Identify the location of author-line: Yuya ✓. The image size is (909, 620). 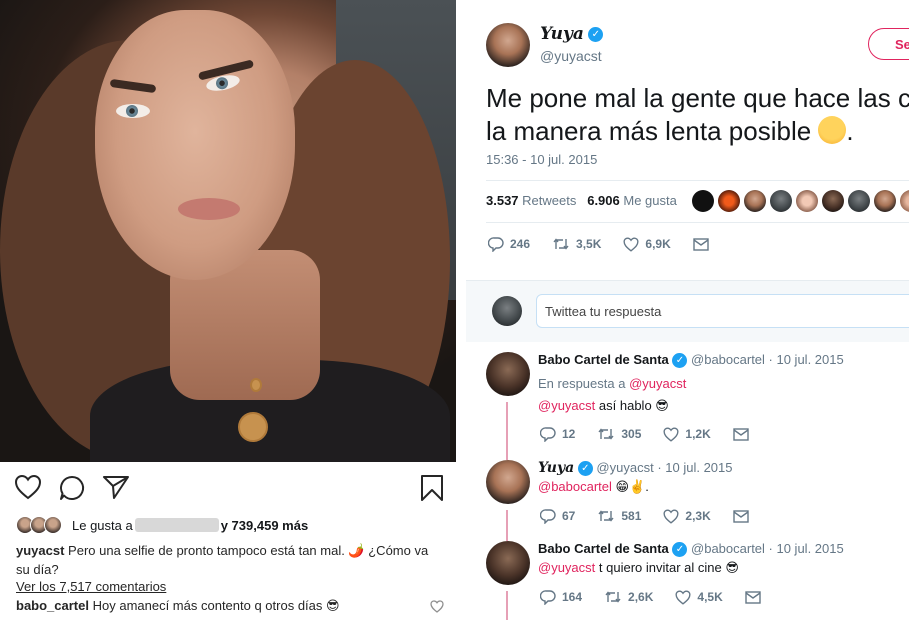
(572, 34).